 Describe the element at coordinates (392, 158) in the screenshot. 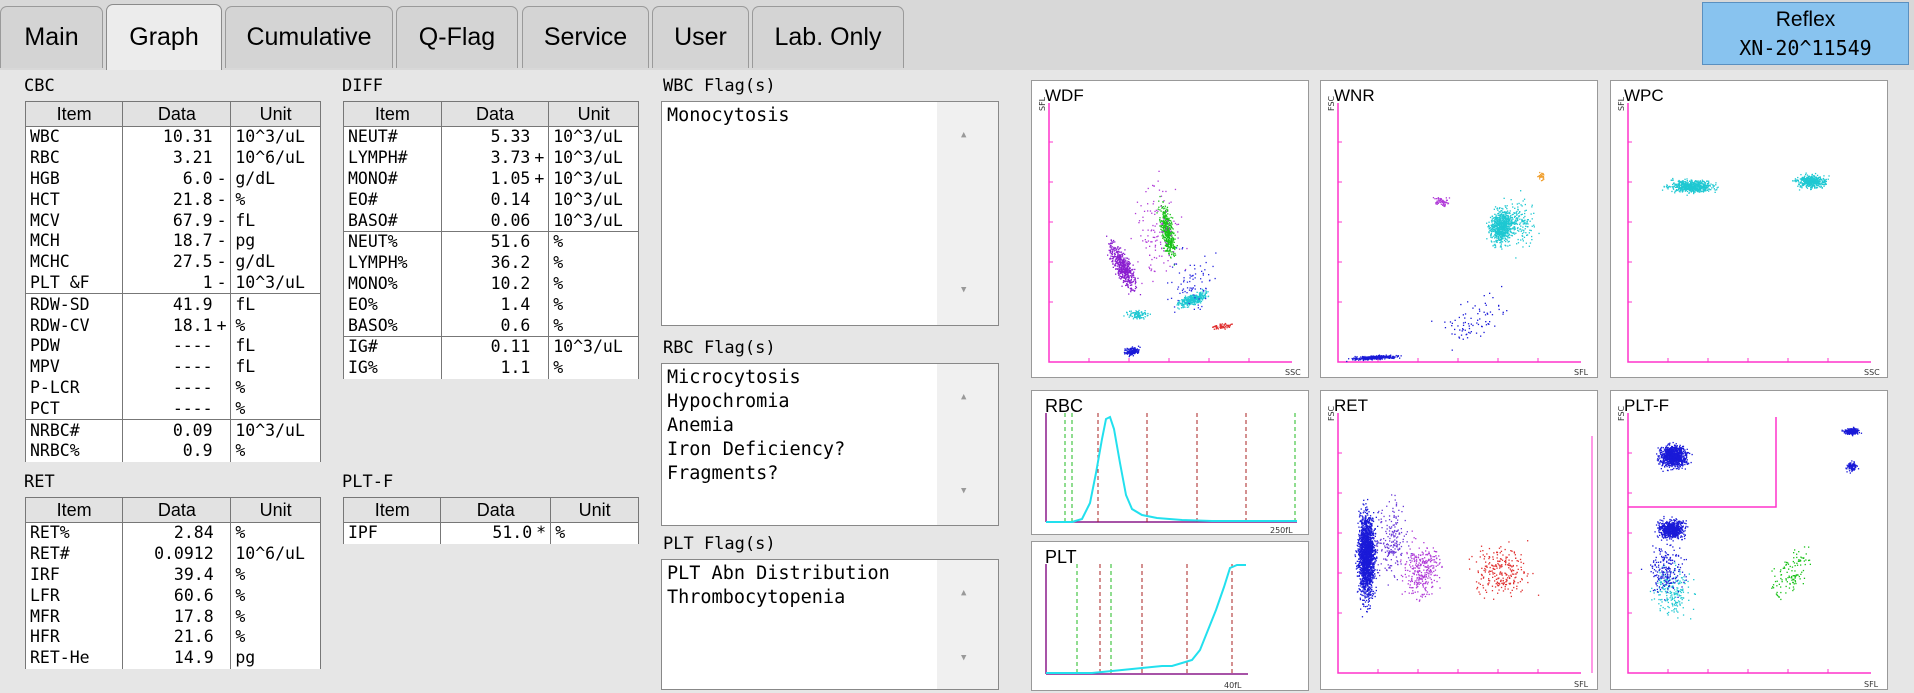

I see `item-cell: LYMPH#` at that location.